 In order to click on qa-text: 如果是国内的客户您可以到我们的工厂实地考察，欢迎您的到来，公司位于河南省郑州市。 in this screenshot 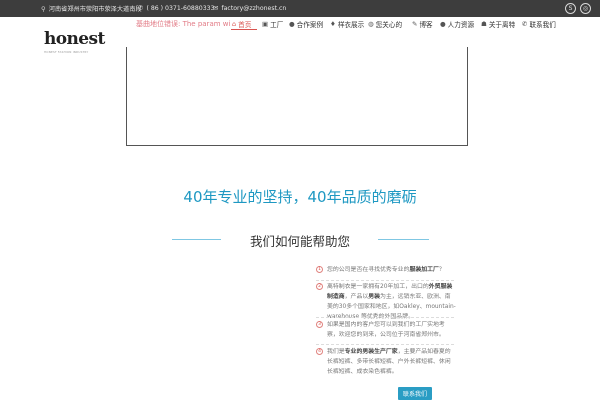, I will do `click(386, 330)`.